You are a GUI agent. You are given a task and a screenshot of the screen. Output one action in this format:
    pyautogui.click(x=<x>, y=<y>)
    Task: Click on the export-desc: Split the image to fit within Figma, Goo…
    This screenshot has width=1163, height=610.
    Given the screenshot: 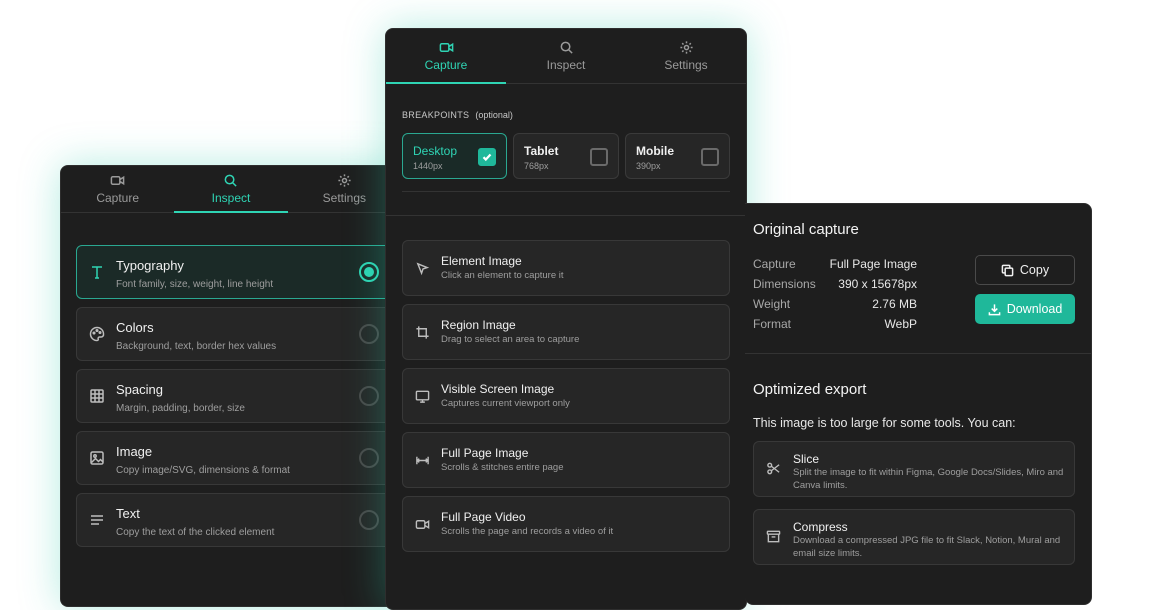 What is the action you would take?
    pyautogui.click(x=928, y=479)
    